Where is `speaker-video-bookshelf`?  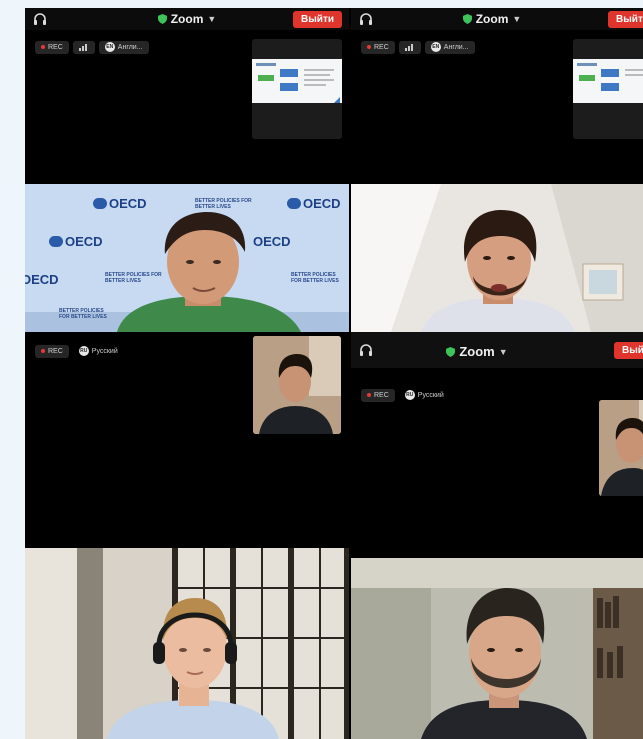 speaker-video-bookshelf is located at coordinates (497, 648).